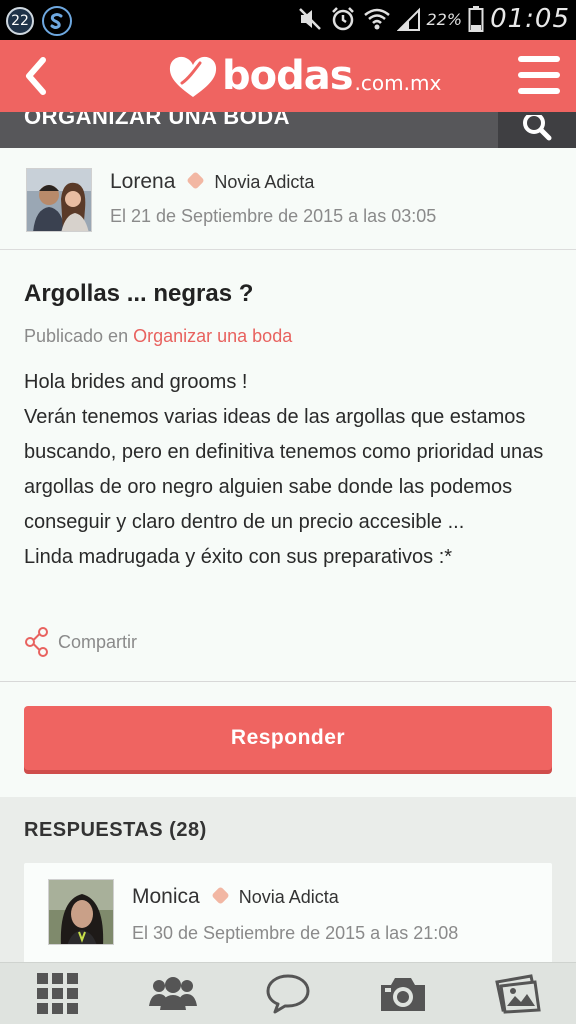  Describe the element at coordinates (36, 642) in the screenshot. I see `share-icon` at that location.